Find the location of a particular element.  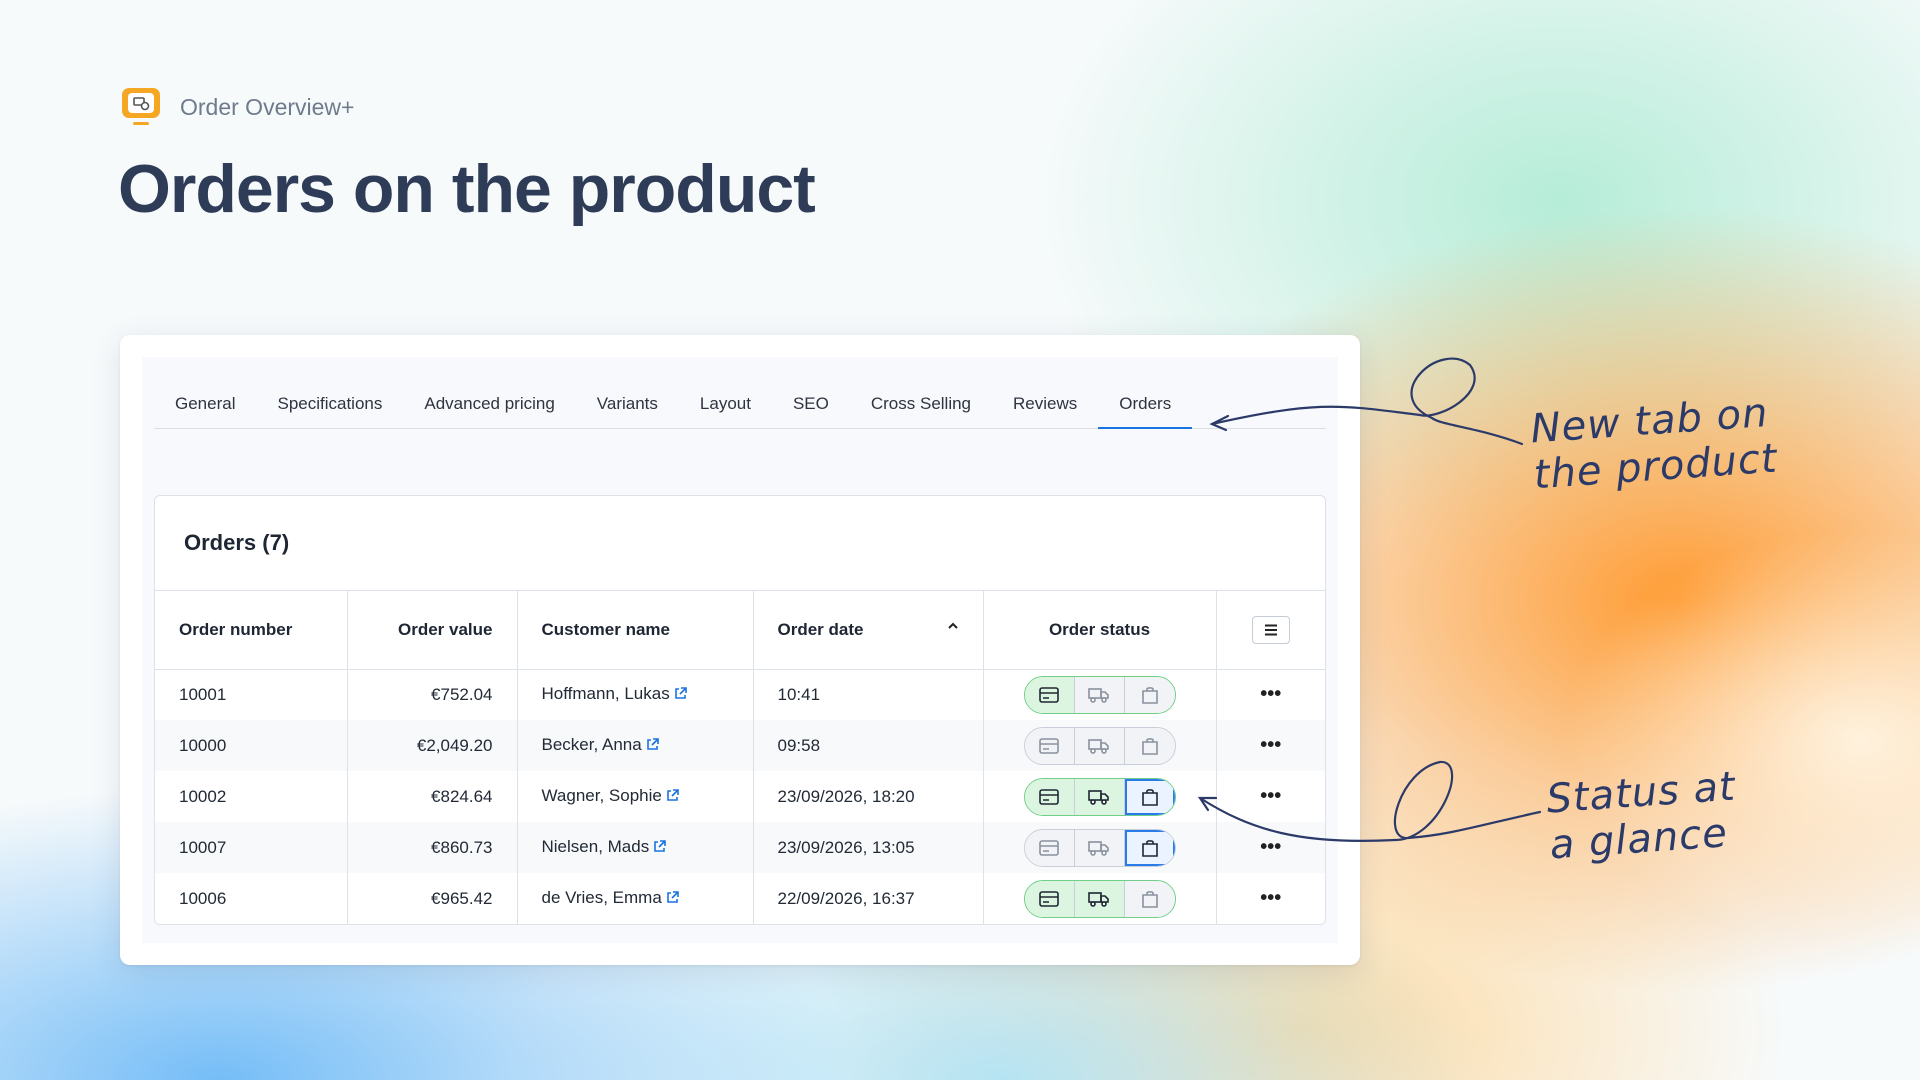

customer-link: Hoffmann, Lukas is located at coordinates (606, 693).